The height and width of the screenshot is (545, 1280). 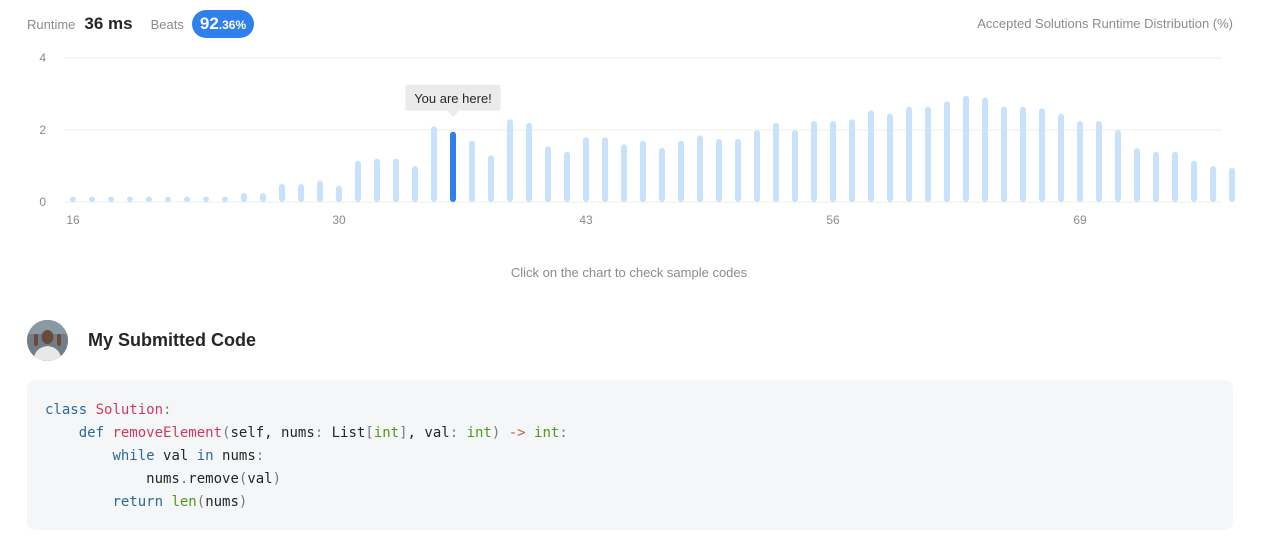 I want to click on x-tick-label: 43, so click(x=586, y=220).